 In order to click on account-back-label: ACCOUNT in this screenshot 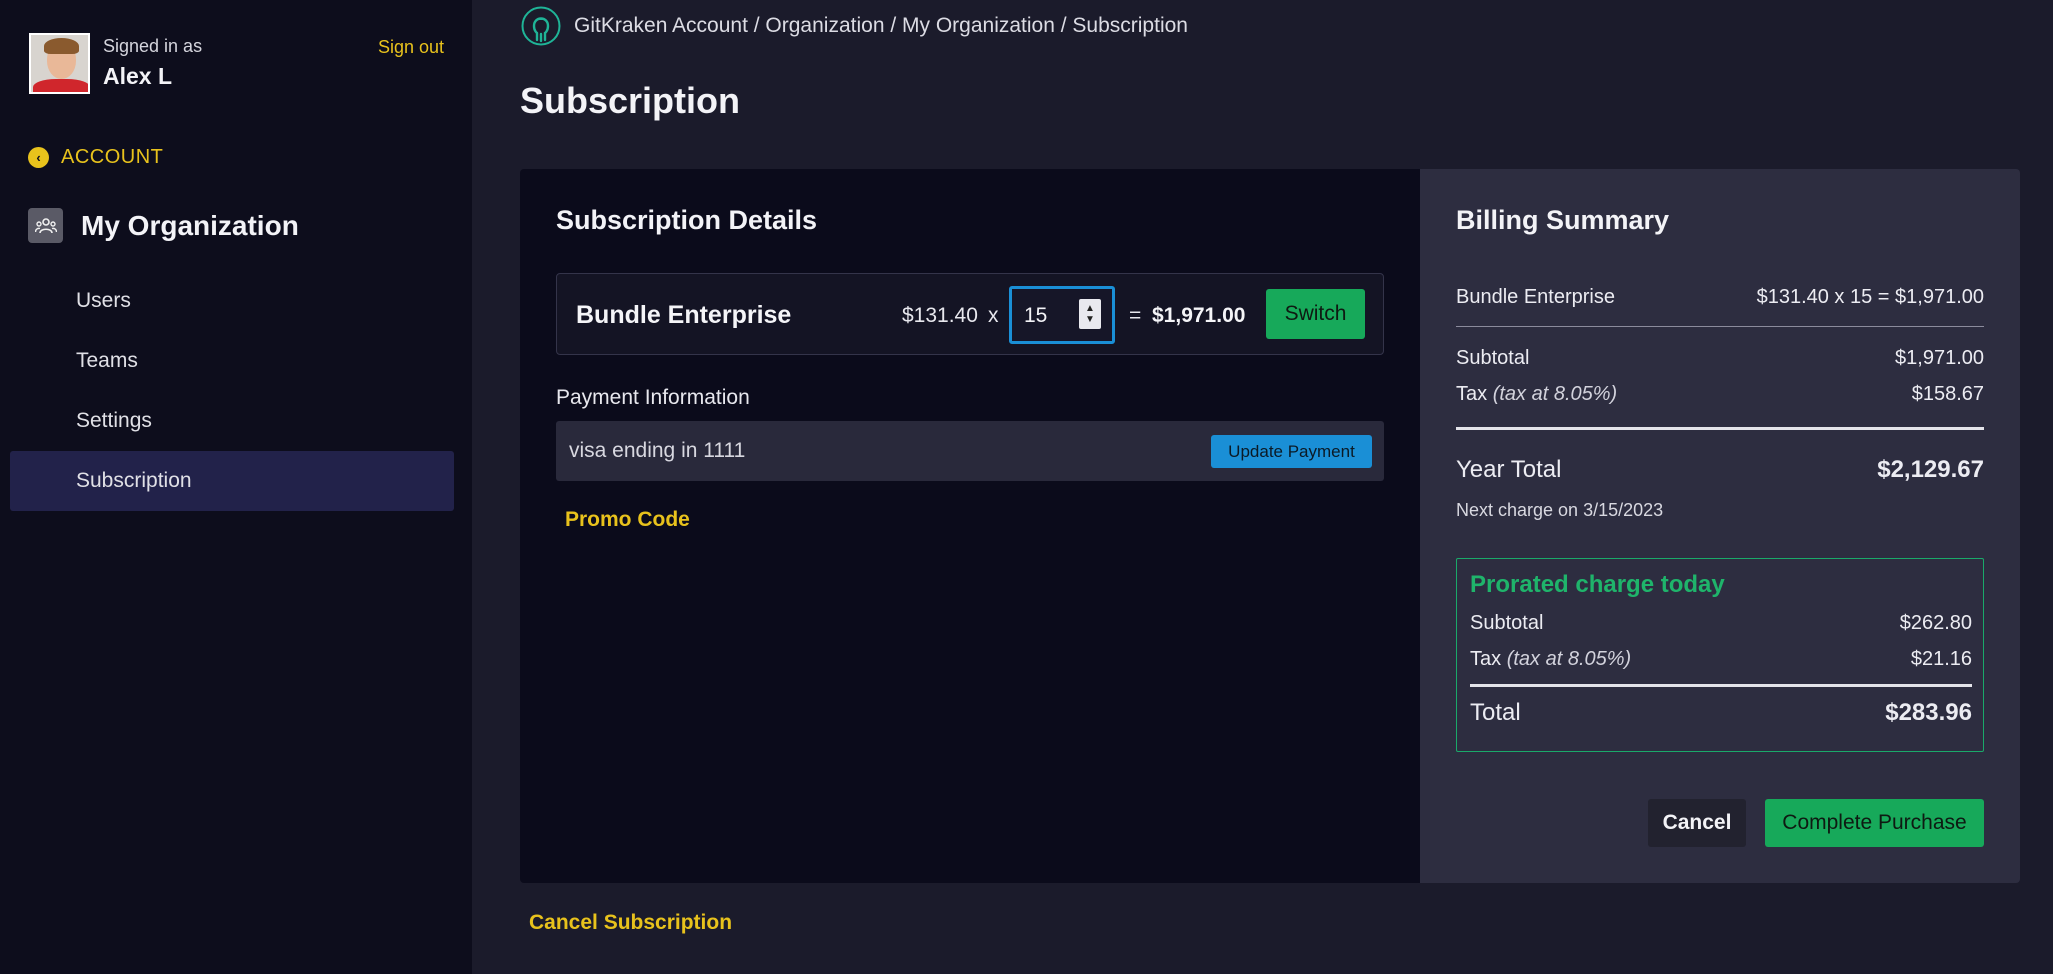, I will do `click(112, 156)`.